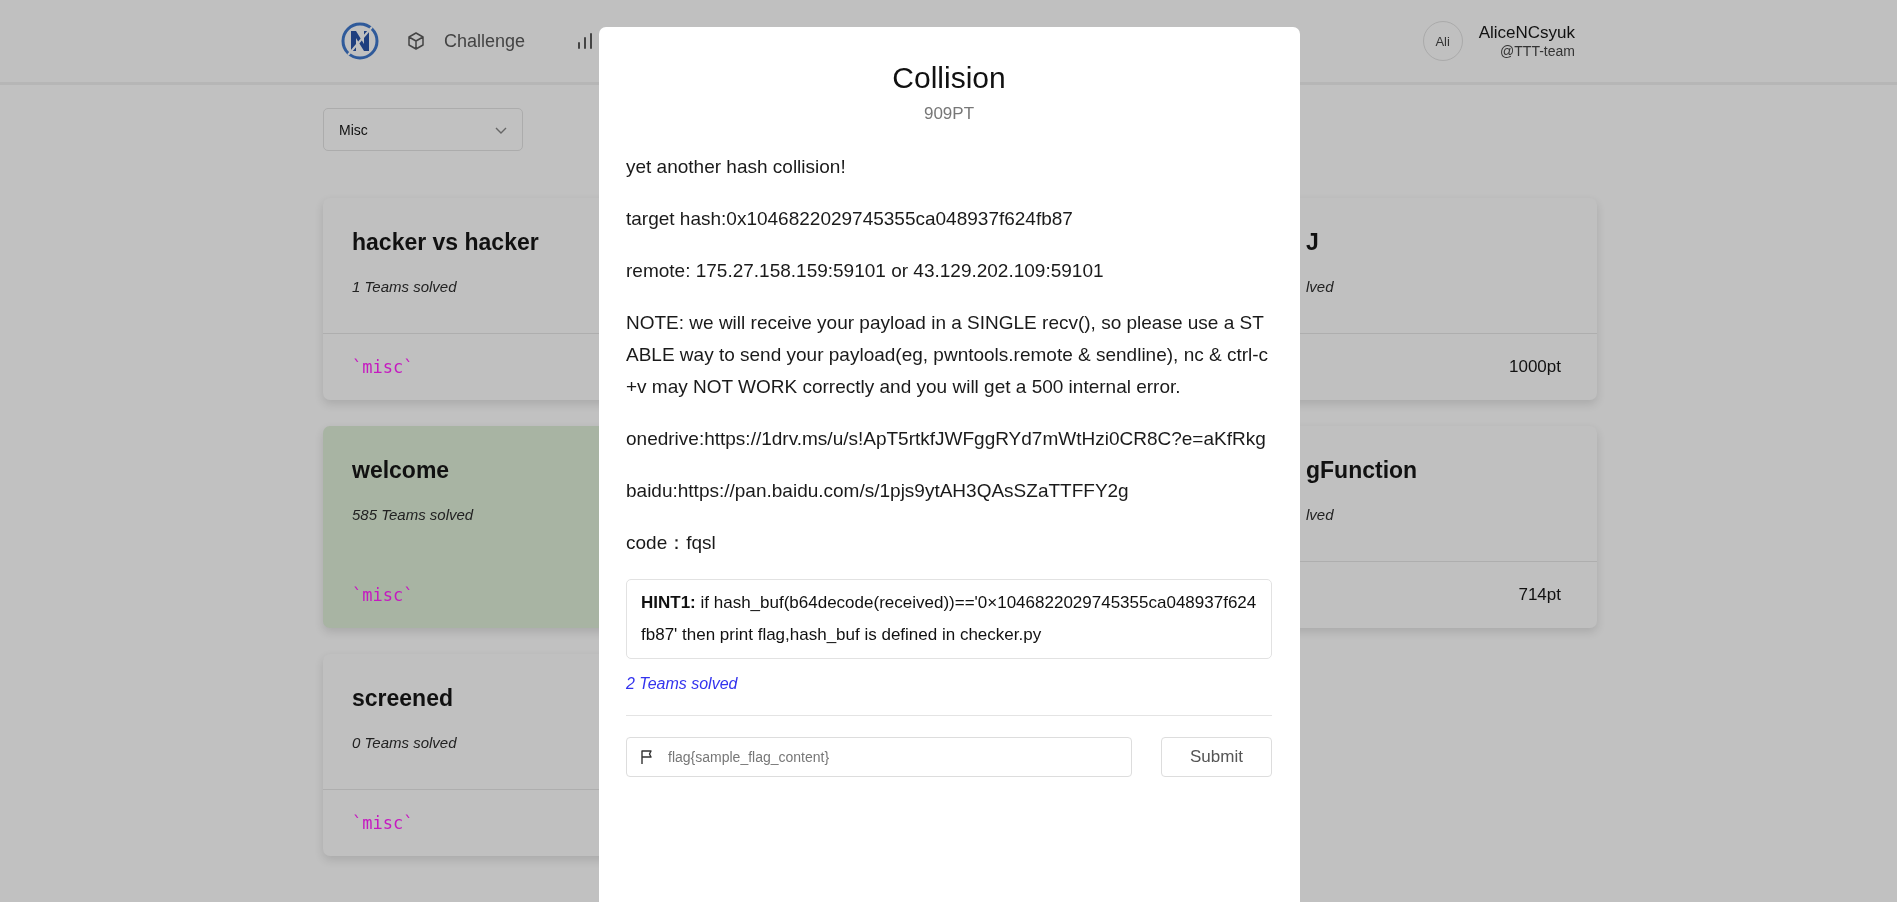  I want to click on card-title: gFunction, so click(1362, 470).